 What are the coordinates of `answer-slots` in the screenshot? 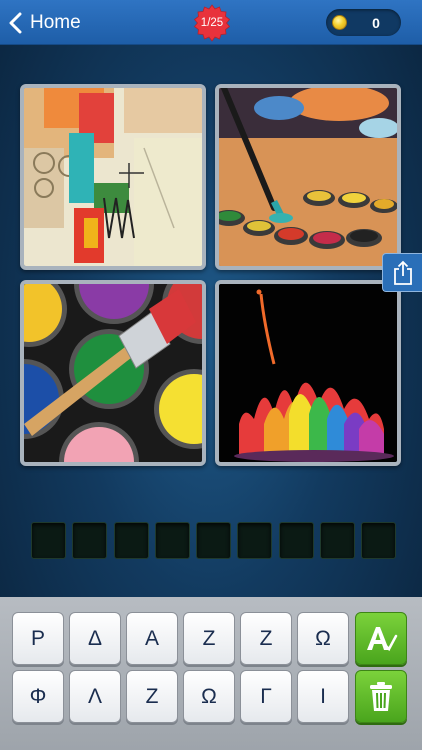 It's located at (213, 541).